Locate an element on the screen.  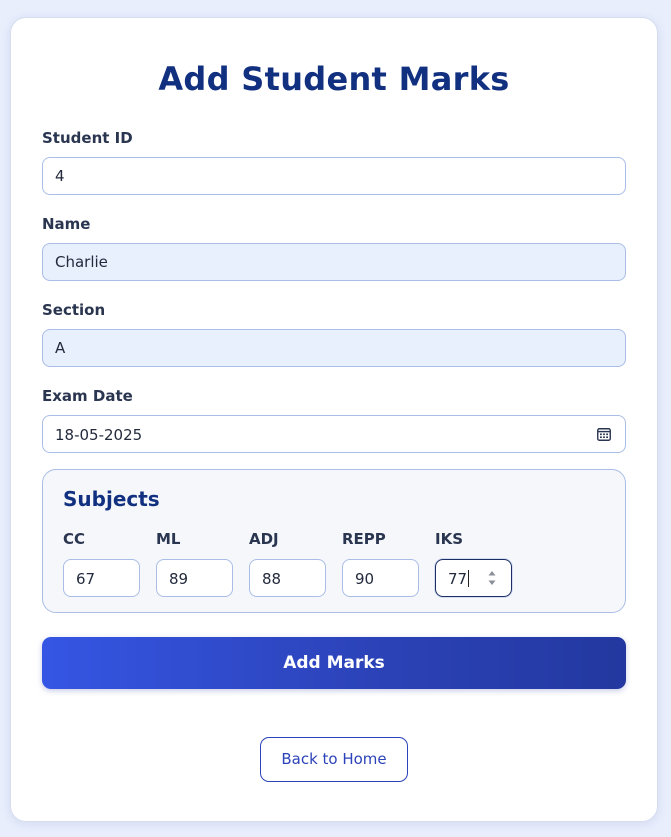
subject-input-adj: 88 is located at coordinates (287, 578).